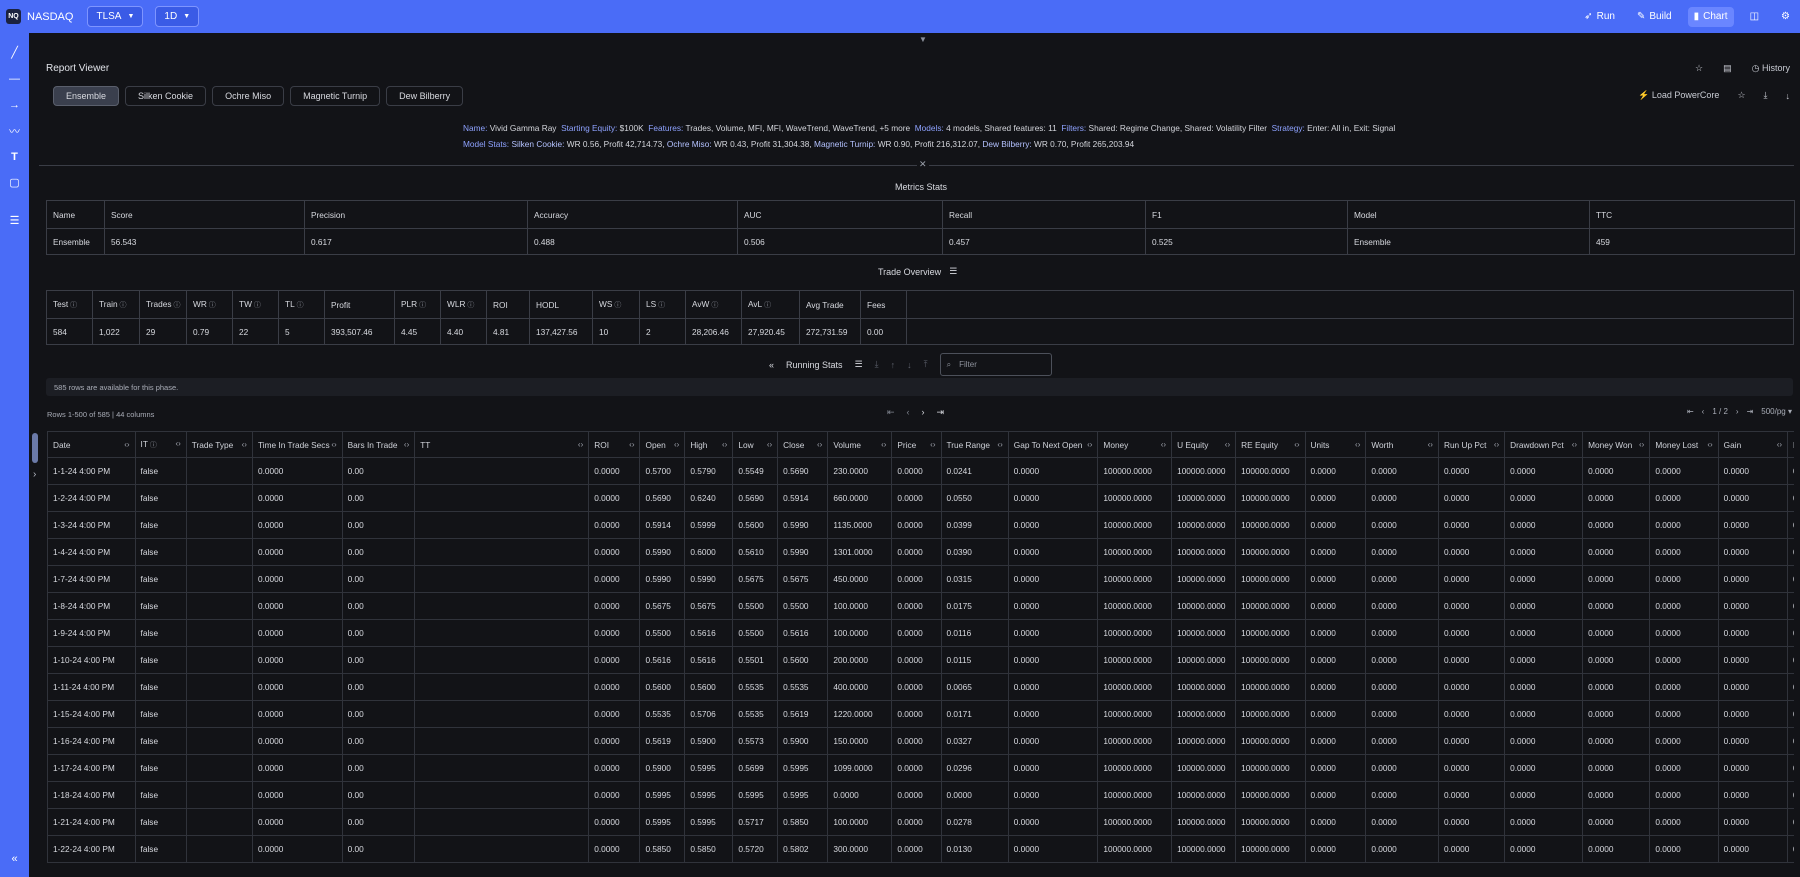 This screenshot has width=1800, height=877. Describe the element at coordinates (923, 39) in the screenshot. I see `chevron-down-icon: ▼` at that location.